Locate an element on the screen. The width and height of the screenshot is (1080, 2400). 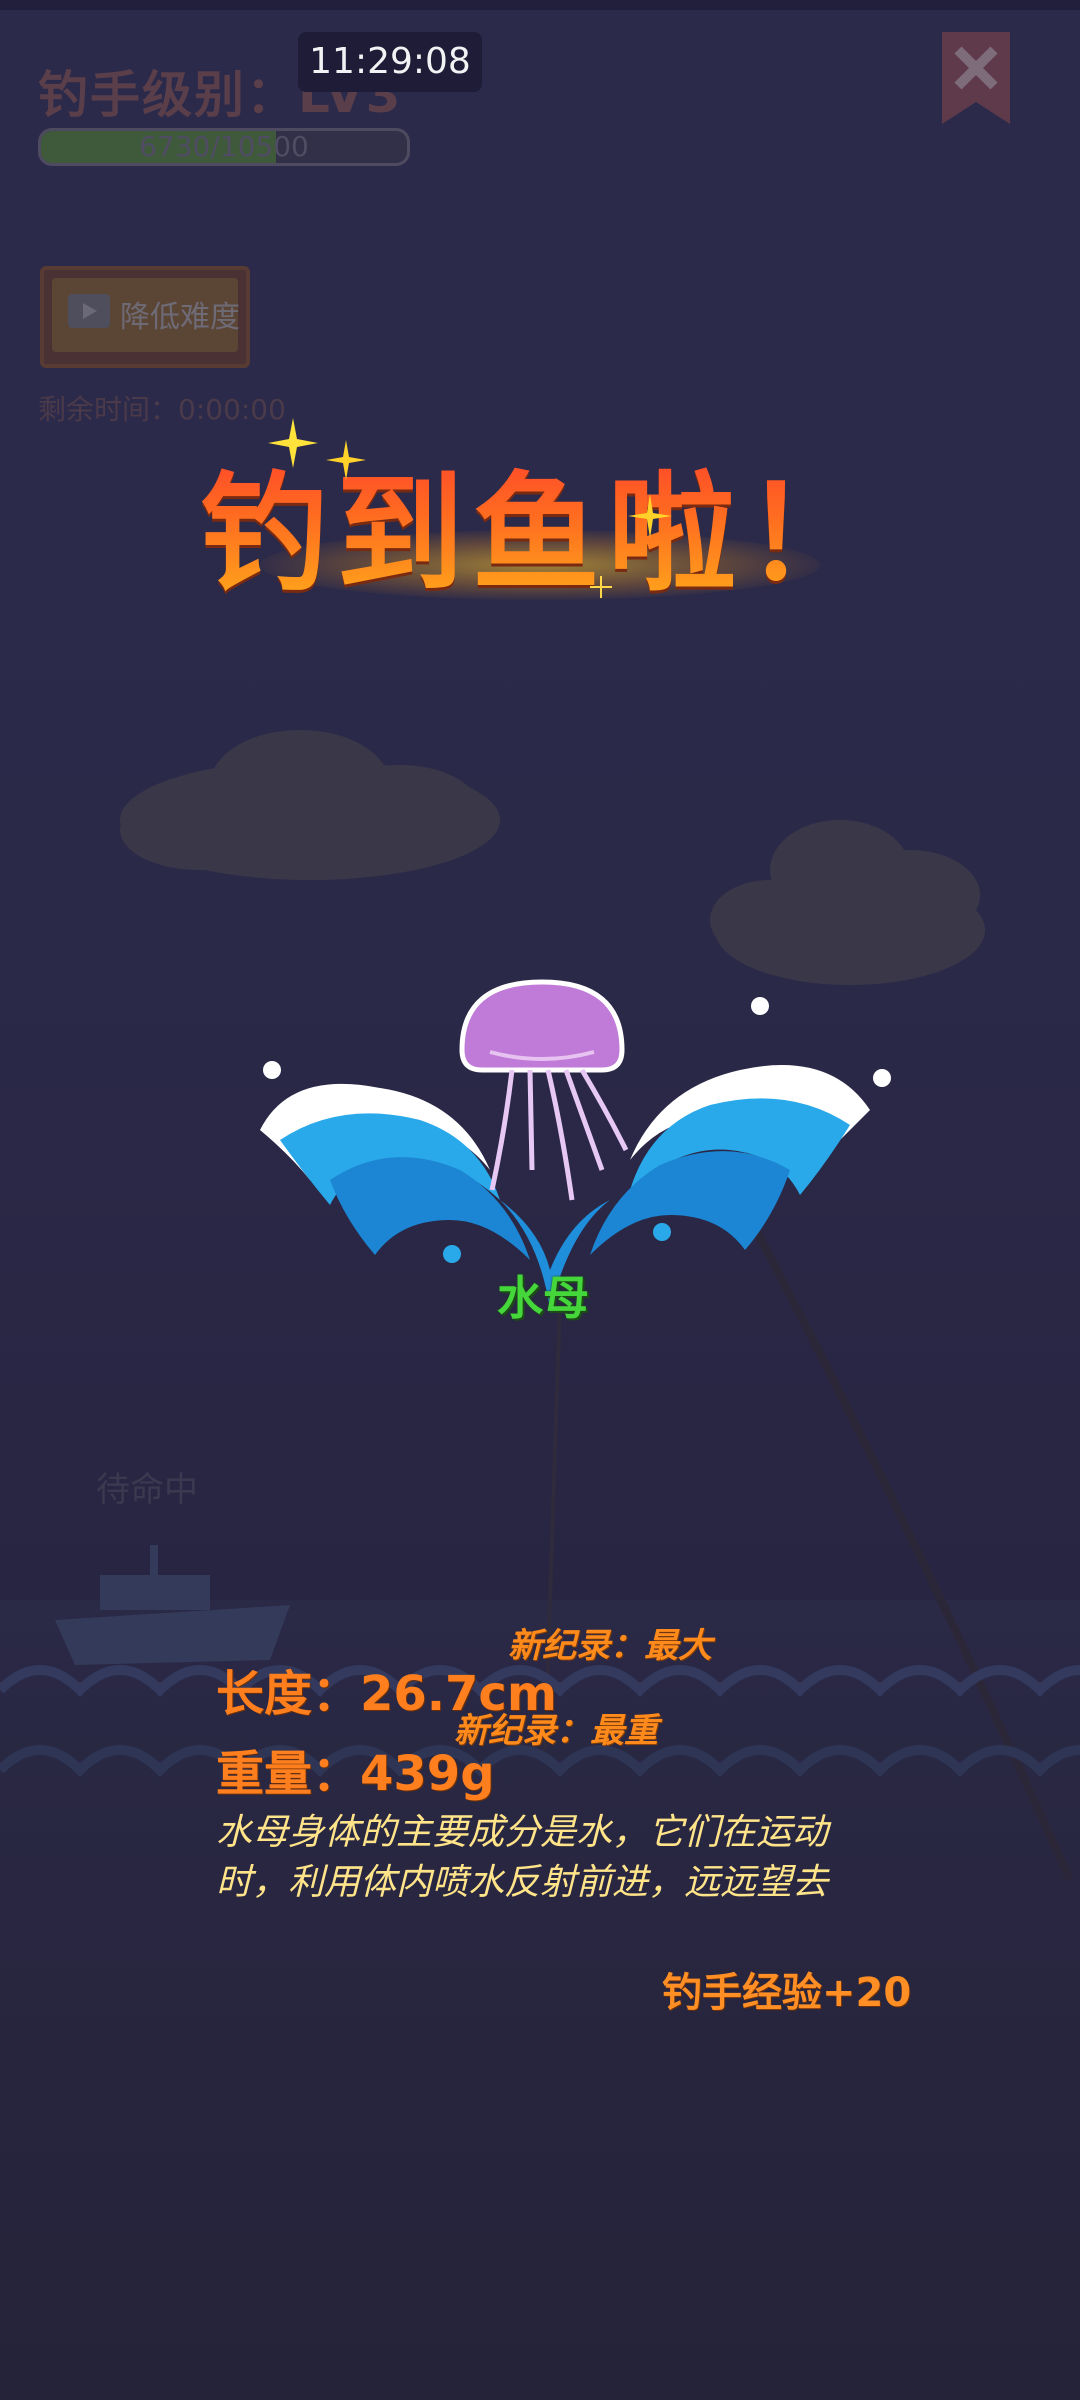
close-icon is located at coordinates (976, 78).